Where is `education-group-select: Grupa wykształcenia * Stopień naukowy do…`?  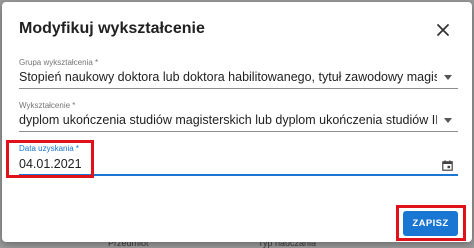 education-group-select: Grupa wykształcenia * Stopień naukowy do… is located at coordinates (238, 73).